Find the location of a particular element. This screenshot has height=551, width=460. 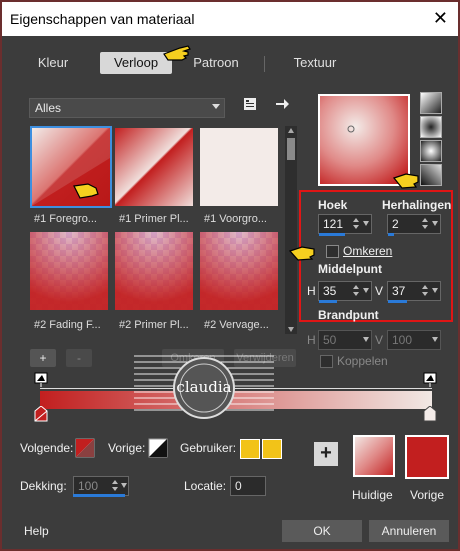

tab-bar: Kleur Verloop Patroon Textuur is located at coordinates (230, 64).